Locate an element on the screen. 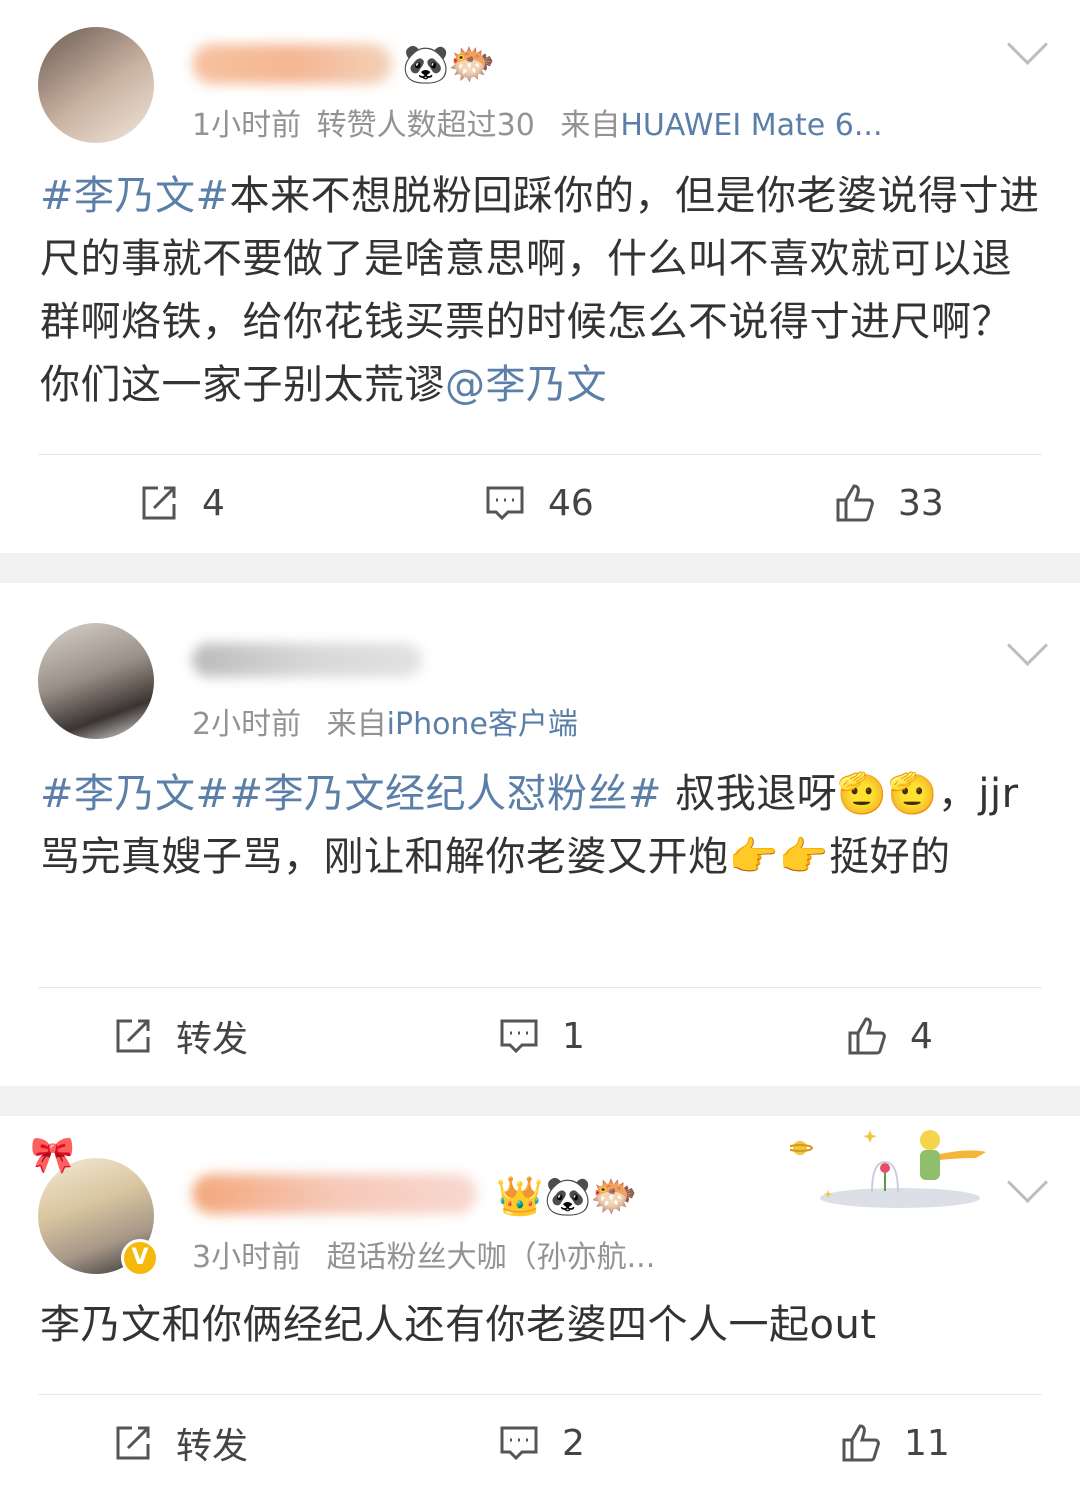  comment-count: 2 is located at coordinates (573, 1443).